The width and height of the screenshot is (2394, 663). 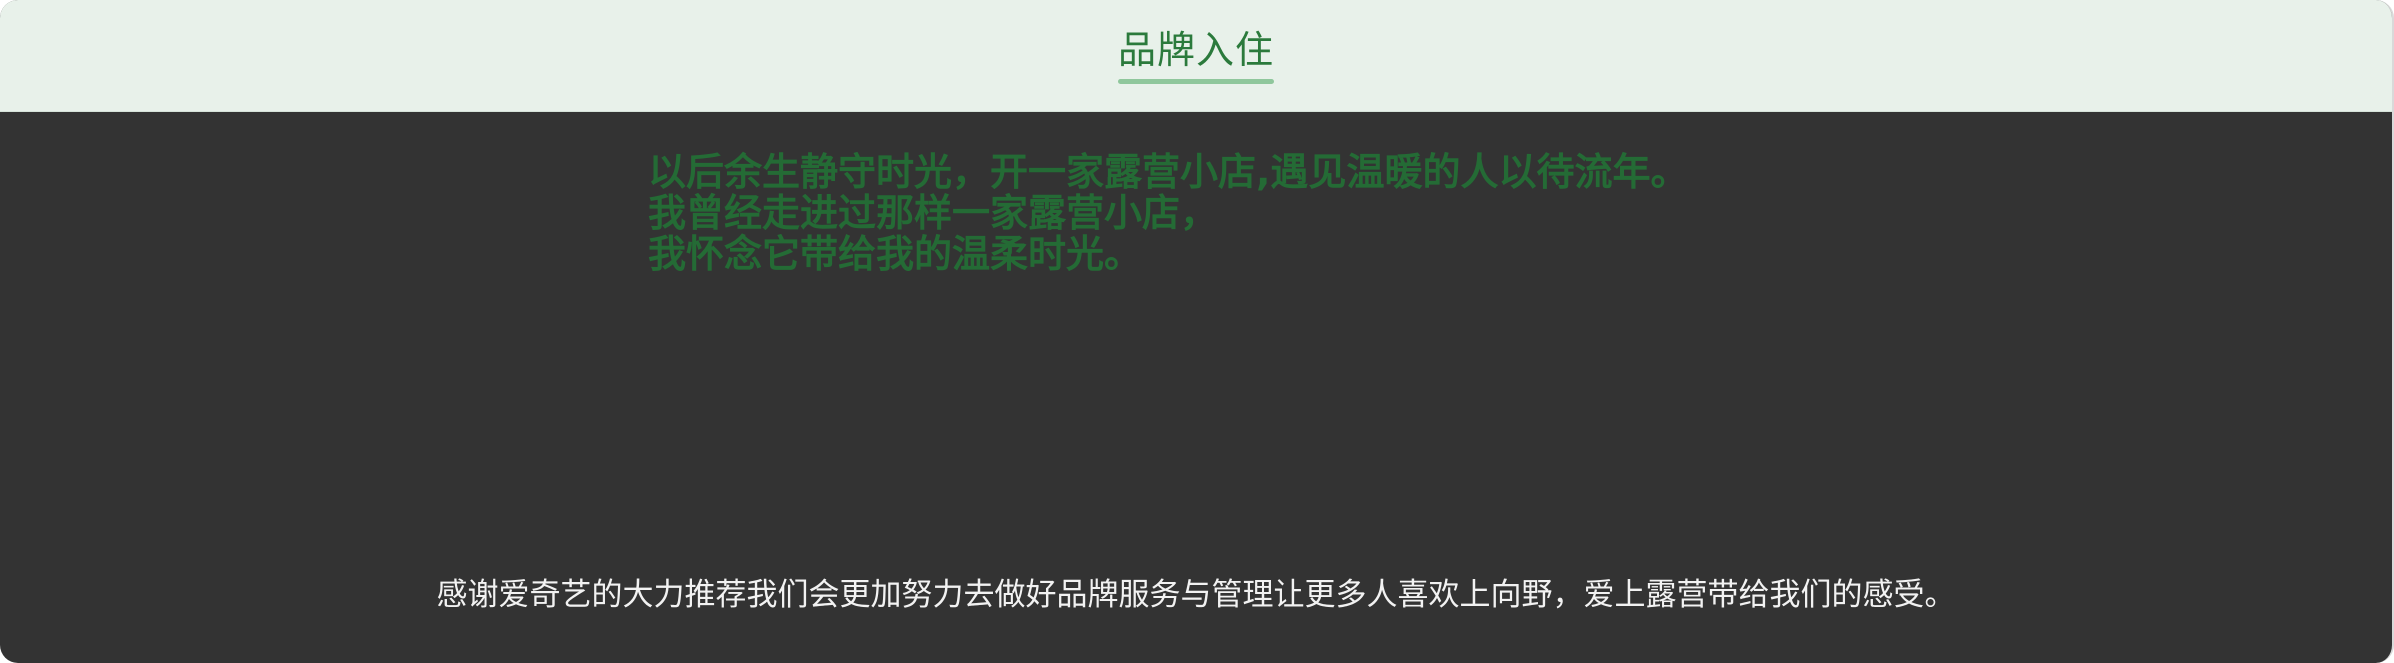 I want to click on story-line: 我曾经走进过那样一家露营小店，, so click(x=933, y=213).